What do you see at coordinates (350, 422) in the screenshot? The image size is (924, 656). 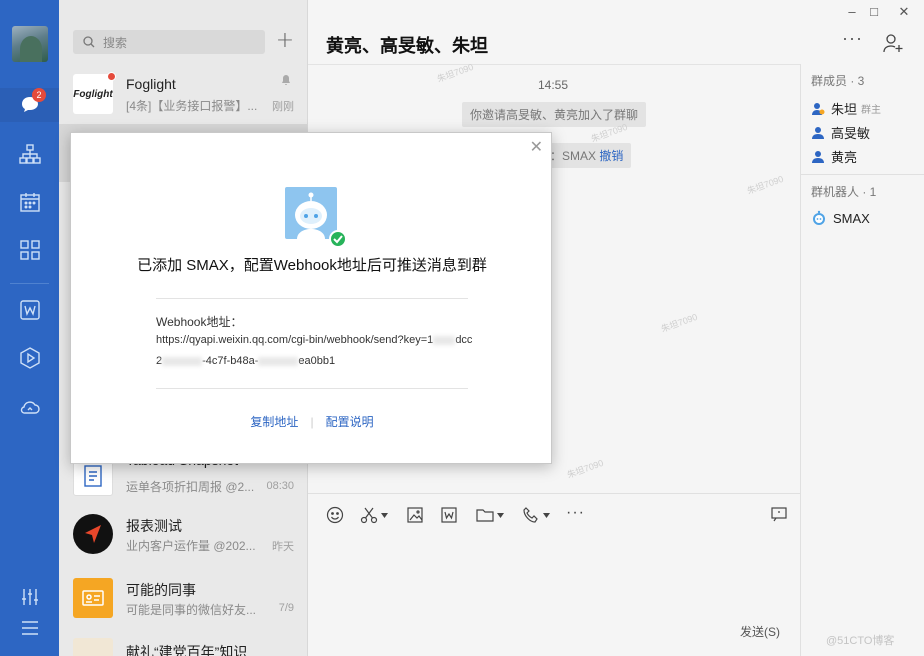 I see `config-help-link: 配置说明` at bounding box center [350, 422].